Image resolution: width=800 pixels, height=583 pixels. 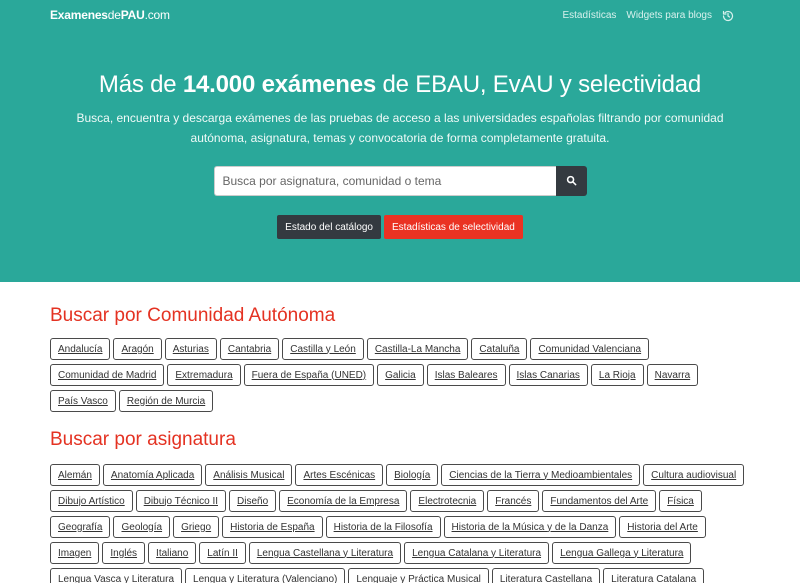 I want to click on subject-tag: Lengua Catalana y Literatura, so click(x=477, y=553).